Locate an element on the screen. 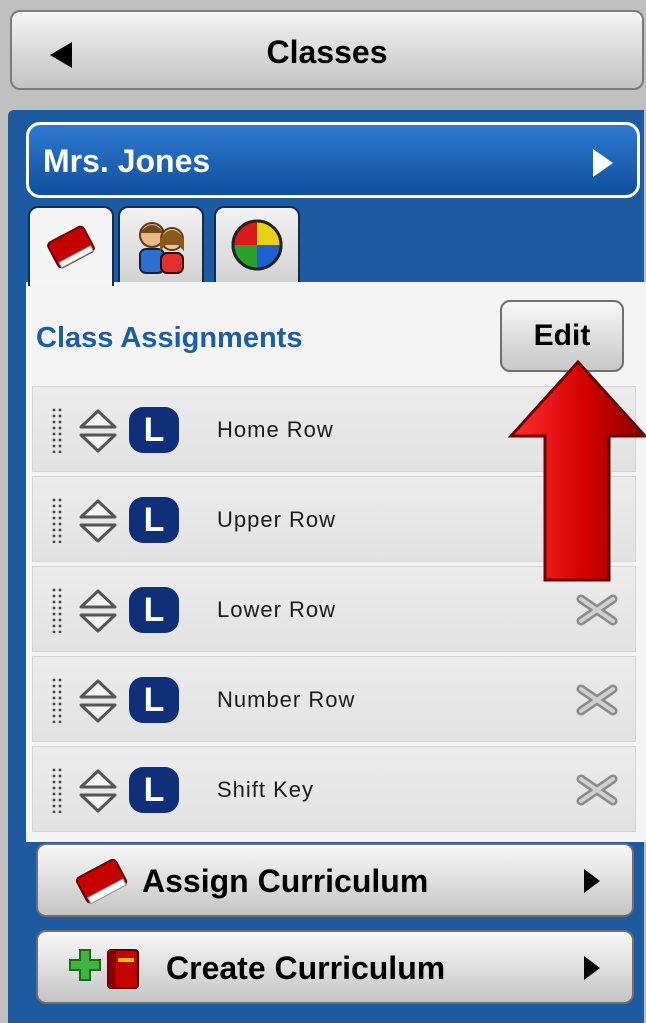  create-curriculum-button: Create Curriculum is located at coordinates (335, 967).